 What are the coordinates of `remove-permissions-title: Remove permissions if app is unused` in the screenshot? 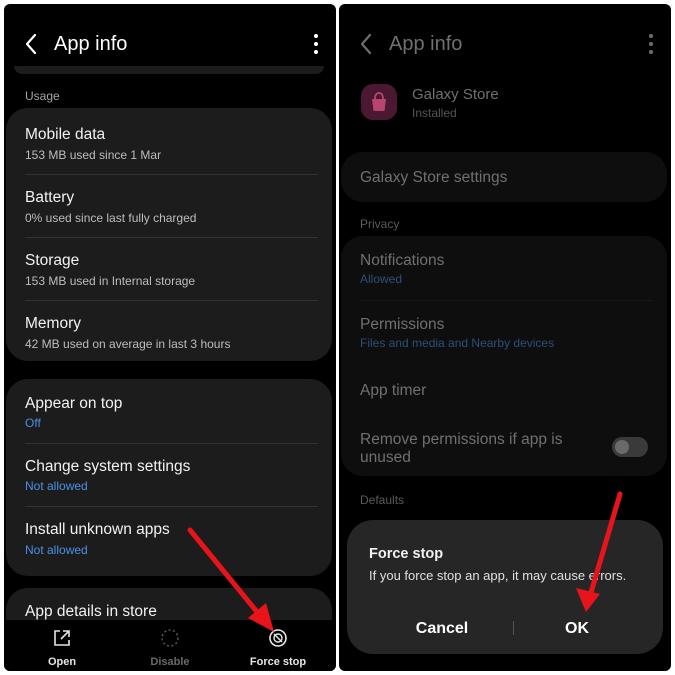 It's located at (461, 448).